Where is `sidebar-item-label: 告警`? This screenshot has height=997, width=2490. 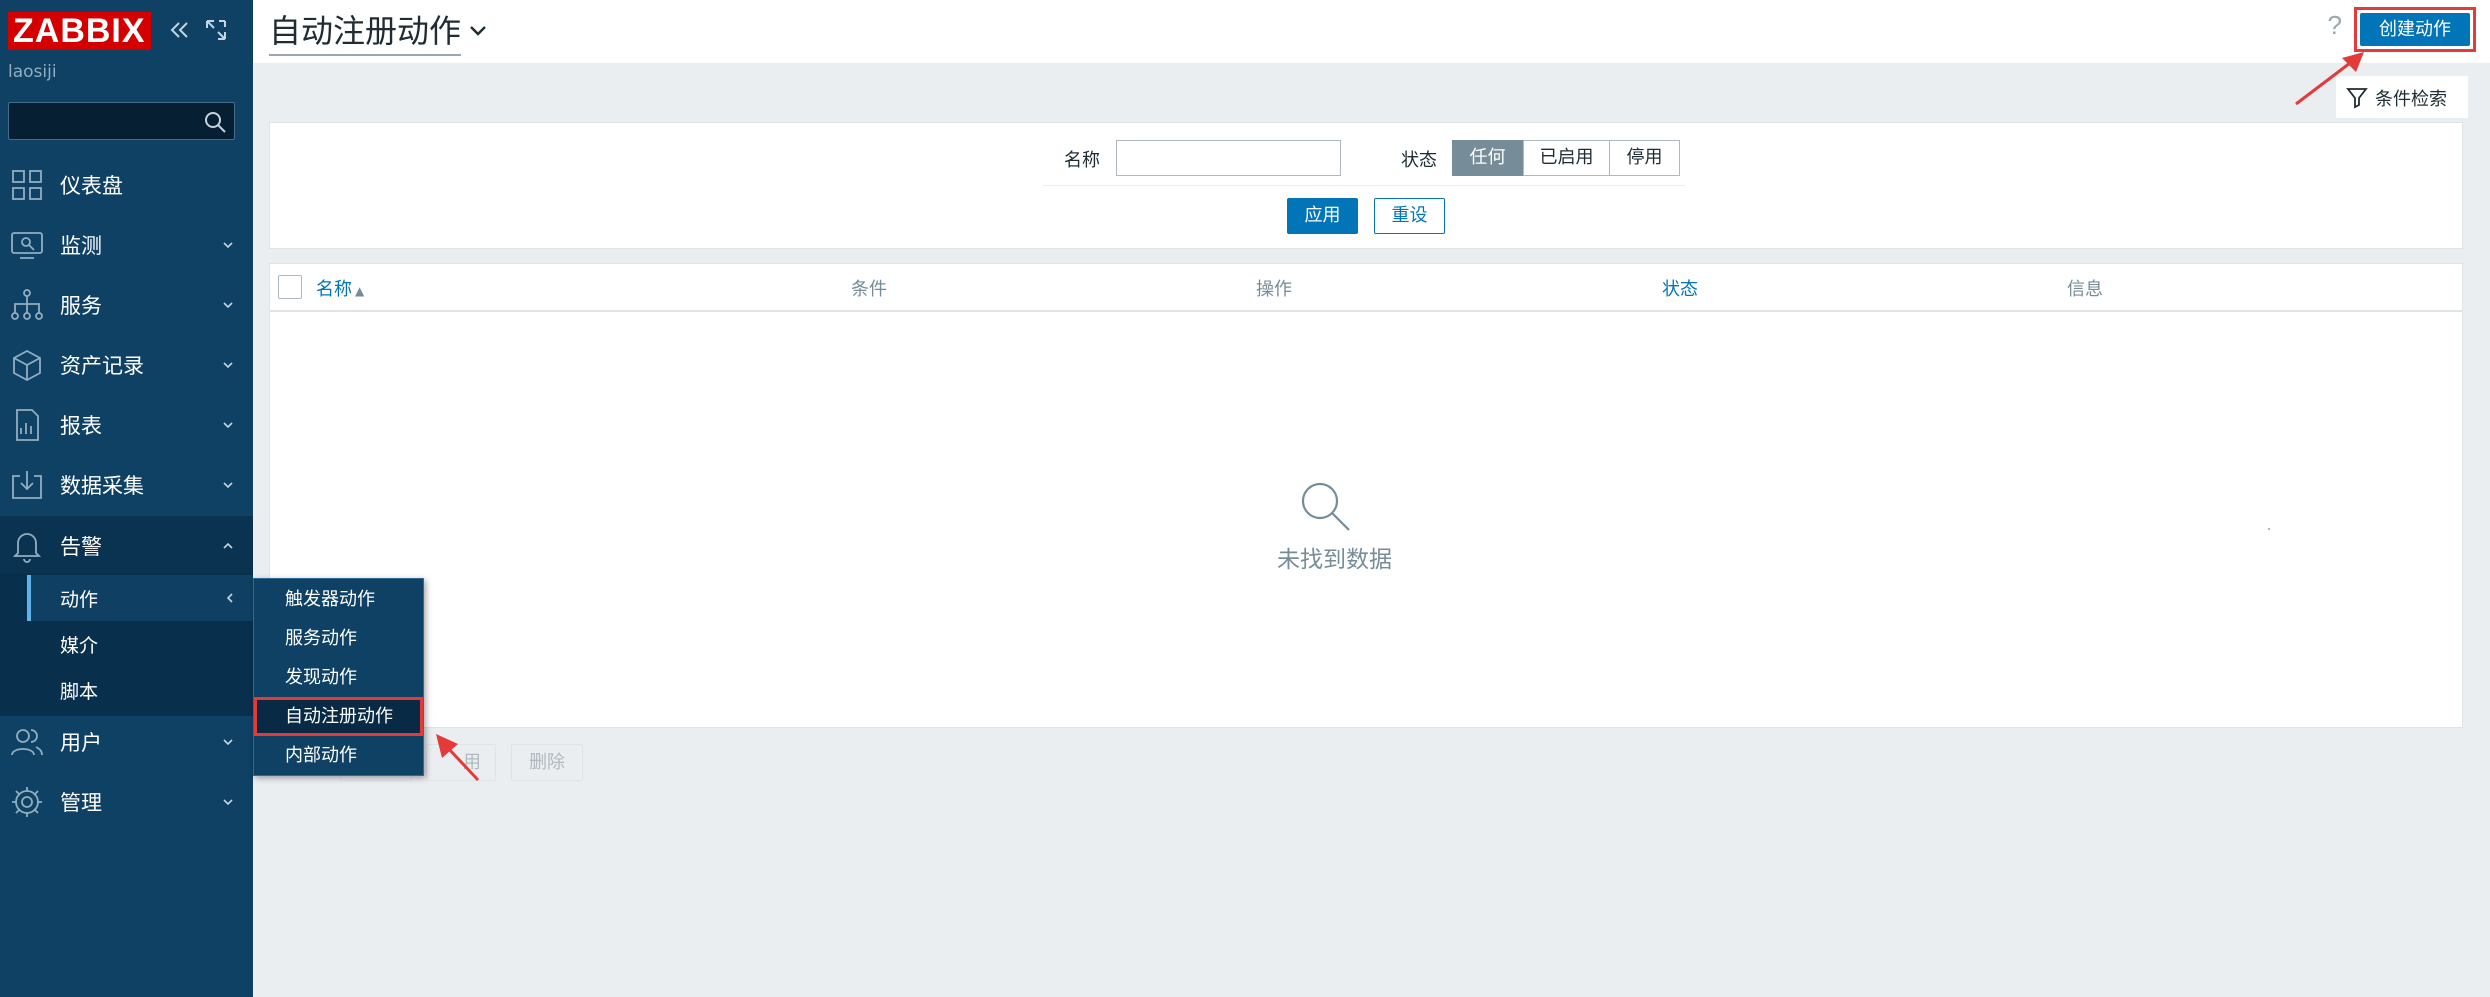
sidebar-item-label: 告警 is located at coordinates (81, 547).